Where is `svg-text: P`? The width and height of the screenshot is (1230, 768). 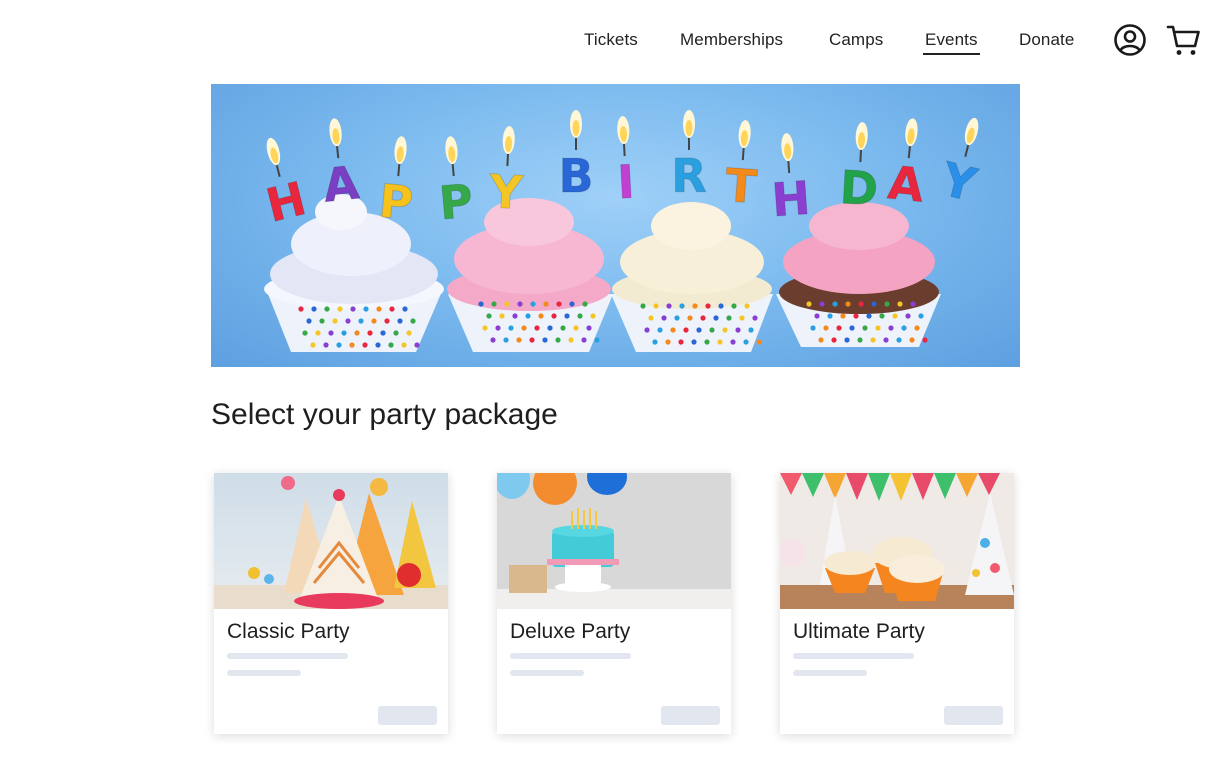
svg-text: P is located at coordinates (396, 202).